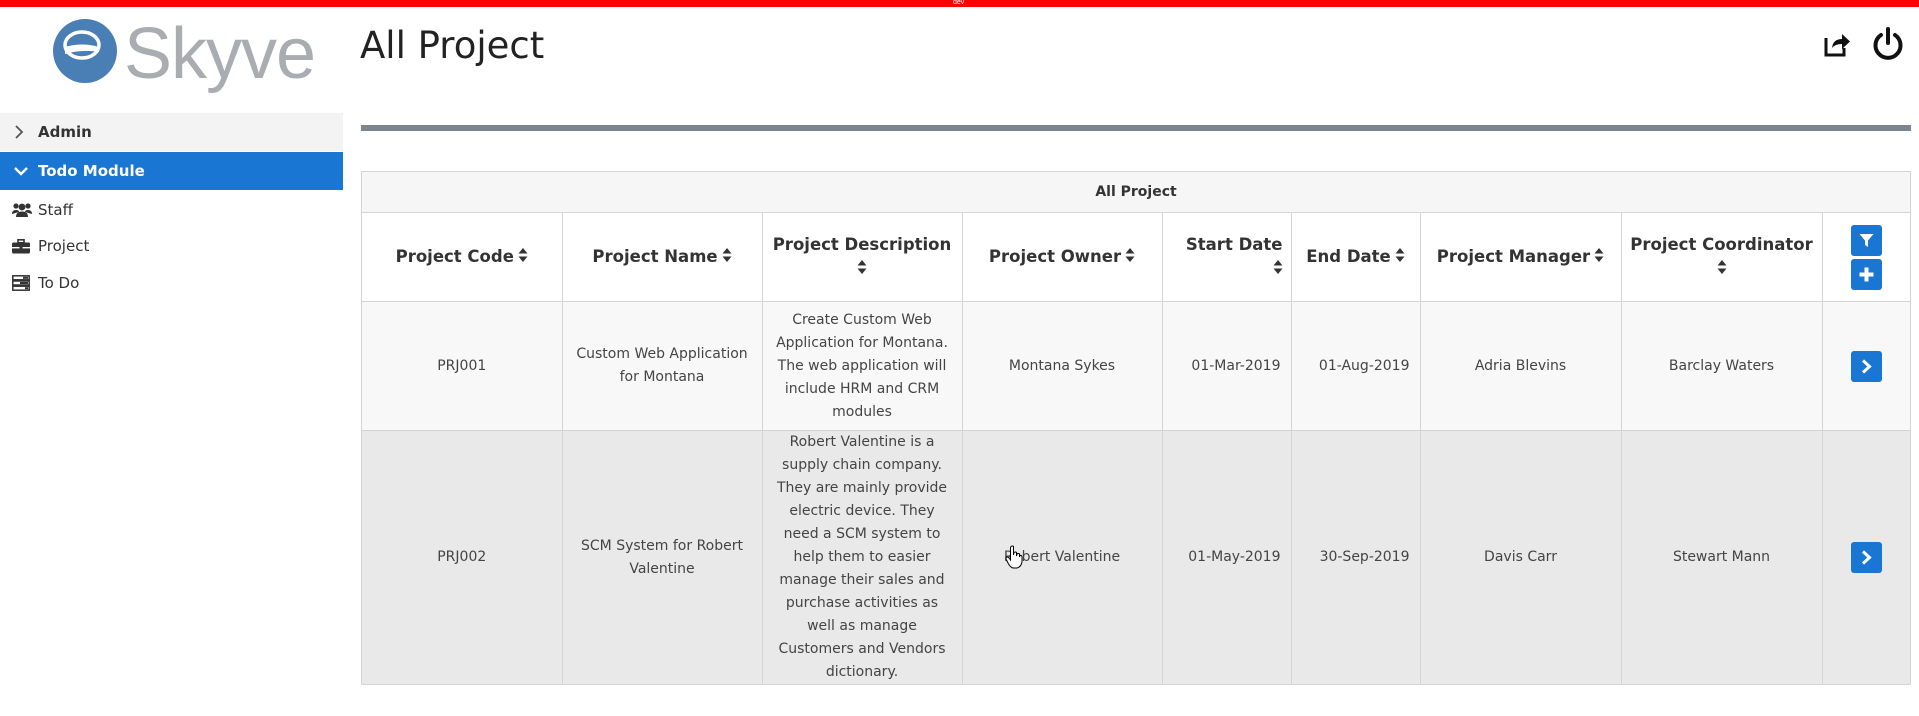 This screenshot has width=1919, height=716. I want to click on column-header-project-description: Project Description, so click(862, 257).